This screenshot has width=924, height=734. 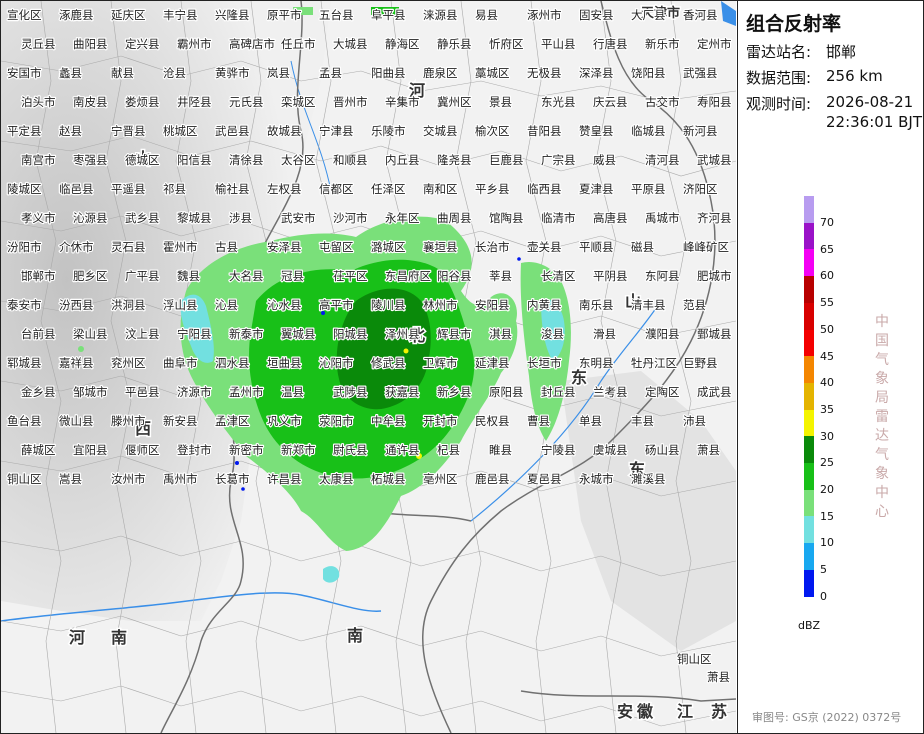 What do you see at coordinates (700, 131) in the screenshot?
I see `city-label: 新河县` at bounding box center [700, 131].